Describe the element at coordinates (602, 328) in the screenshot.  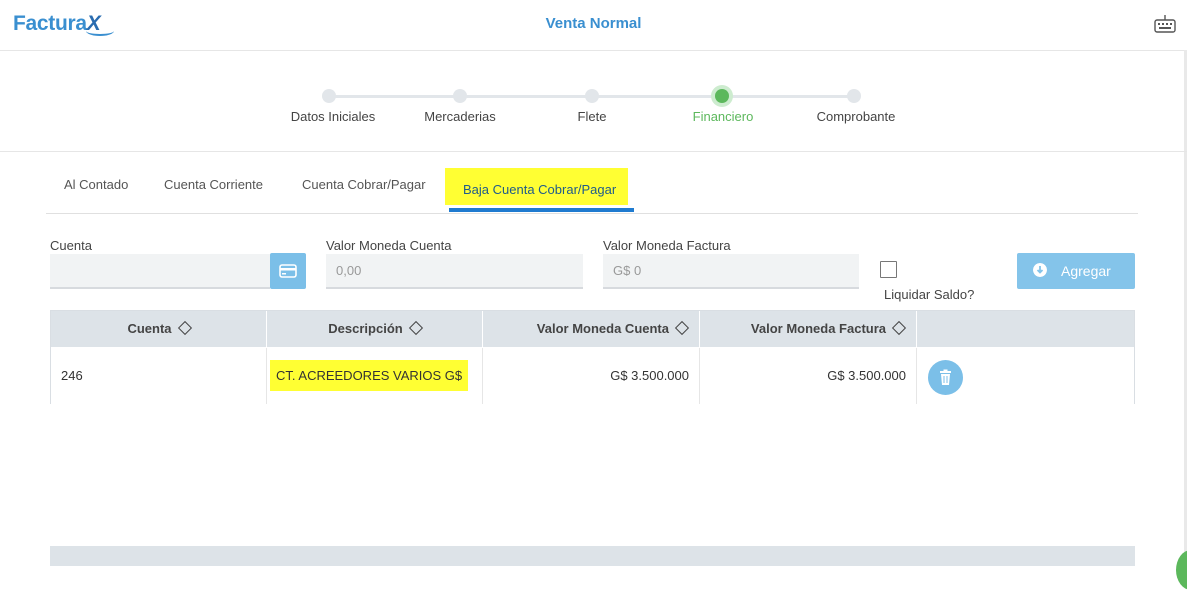
I see `col-header-valor-cuenta-label: Valor Moneda Cuenta` at that location.